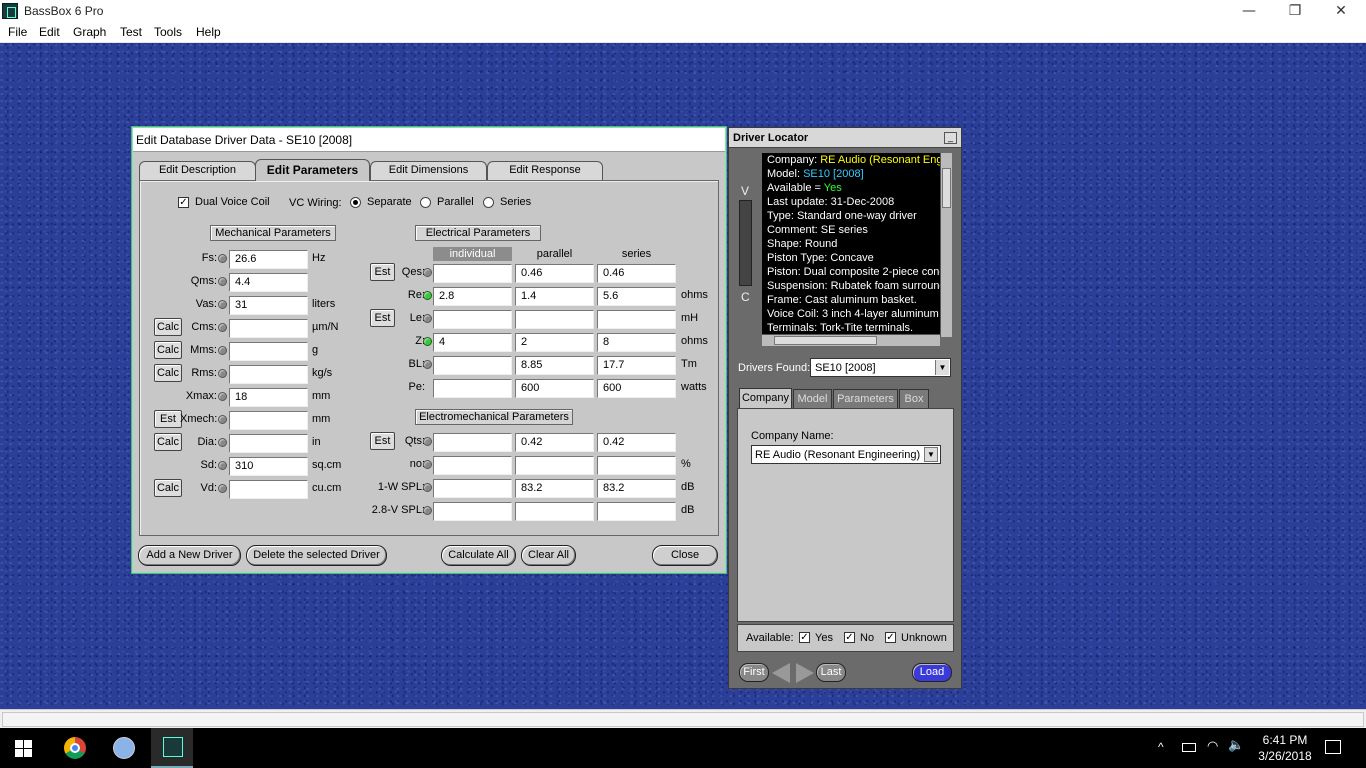 The height and width of the screenshot is (768, 1366). Describe the element at coordinates (1236, 745) in the screenshot. I see `volume-muted-icon: 🔈` at that location.